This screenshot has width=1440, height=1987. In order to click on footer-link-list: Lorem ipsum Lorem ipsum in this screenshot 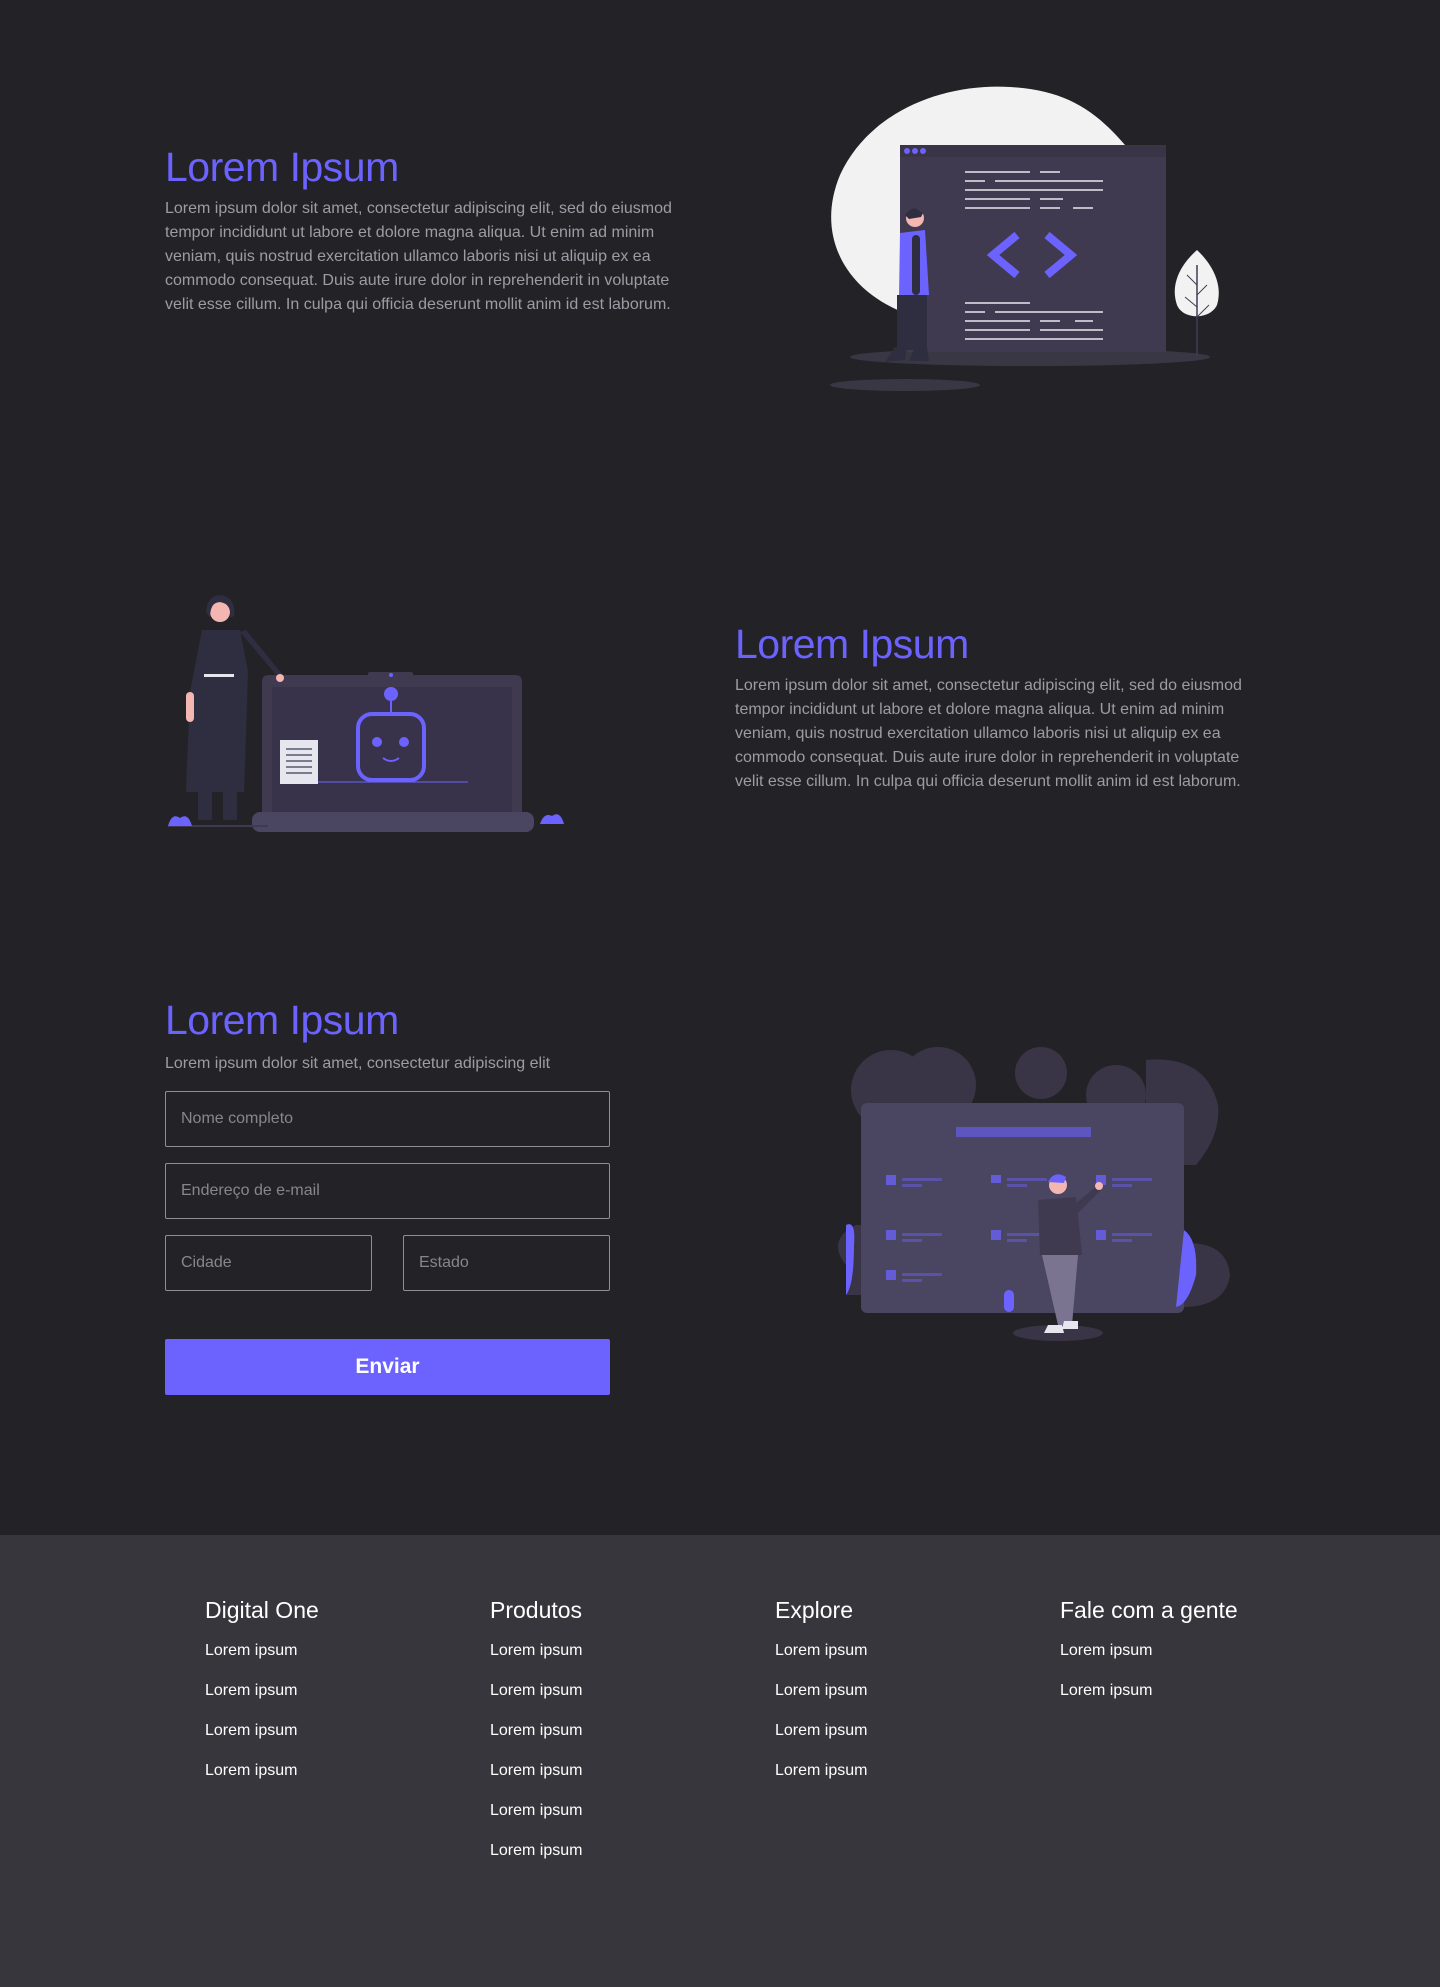, I will do `click(1149, 1679)`.